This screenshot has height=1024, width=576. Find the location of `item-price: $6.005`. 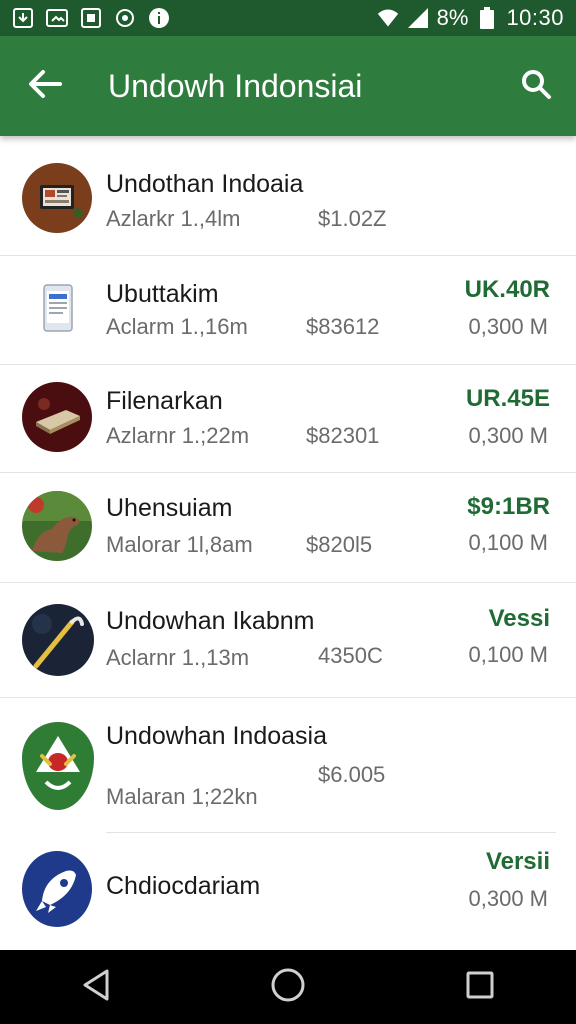

item-price: $6.005 is located at coordinates (352, 774).